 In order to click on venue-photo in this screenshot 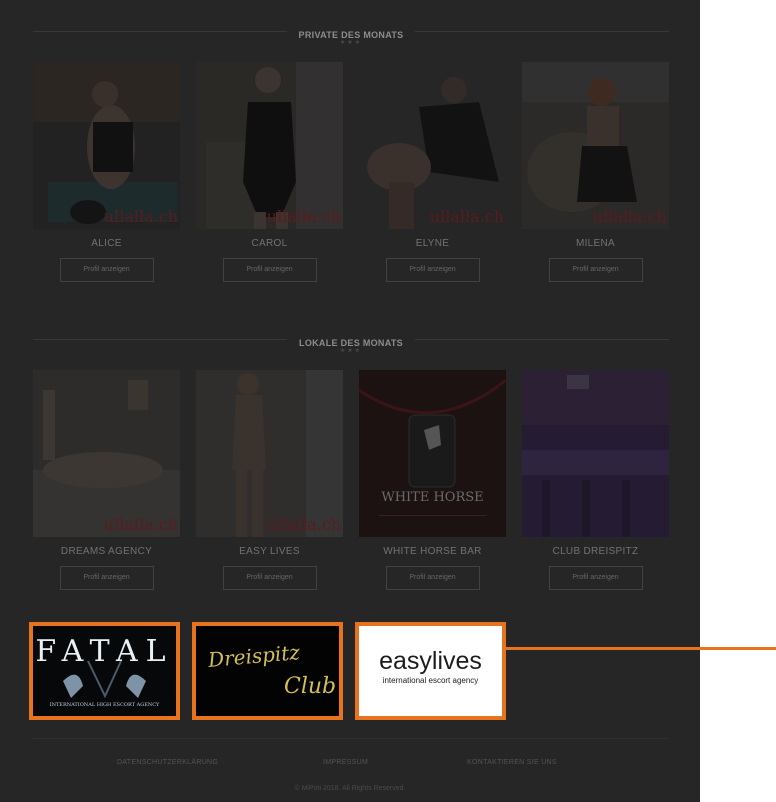, I will do `click(595, 453)`.